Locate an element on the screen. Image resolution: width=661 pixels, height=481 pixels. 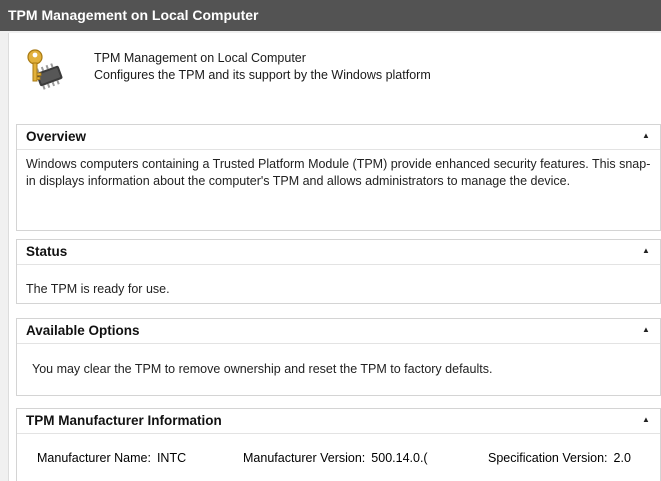
specification-version-value: 2.0 is located at coordinates (622, 458).